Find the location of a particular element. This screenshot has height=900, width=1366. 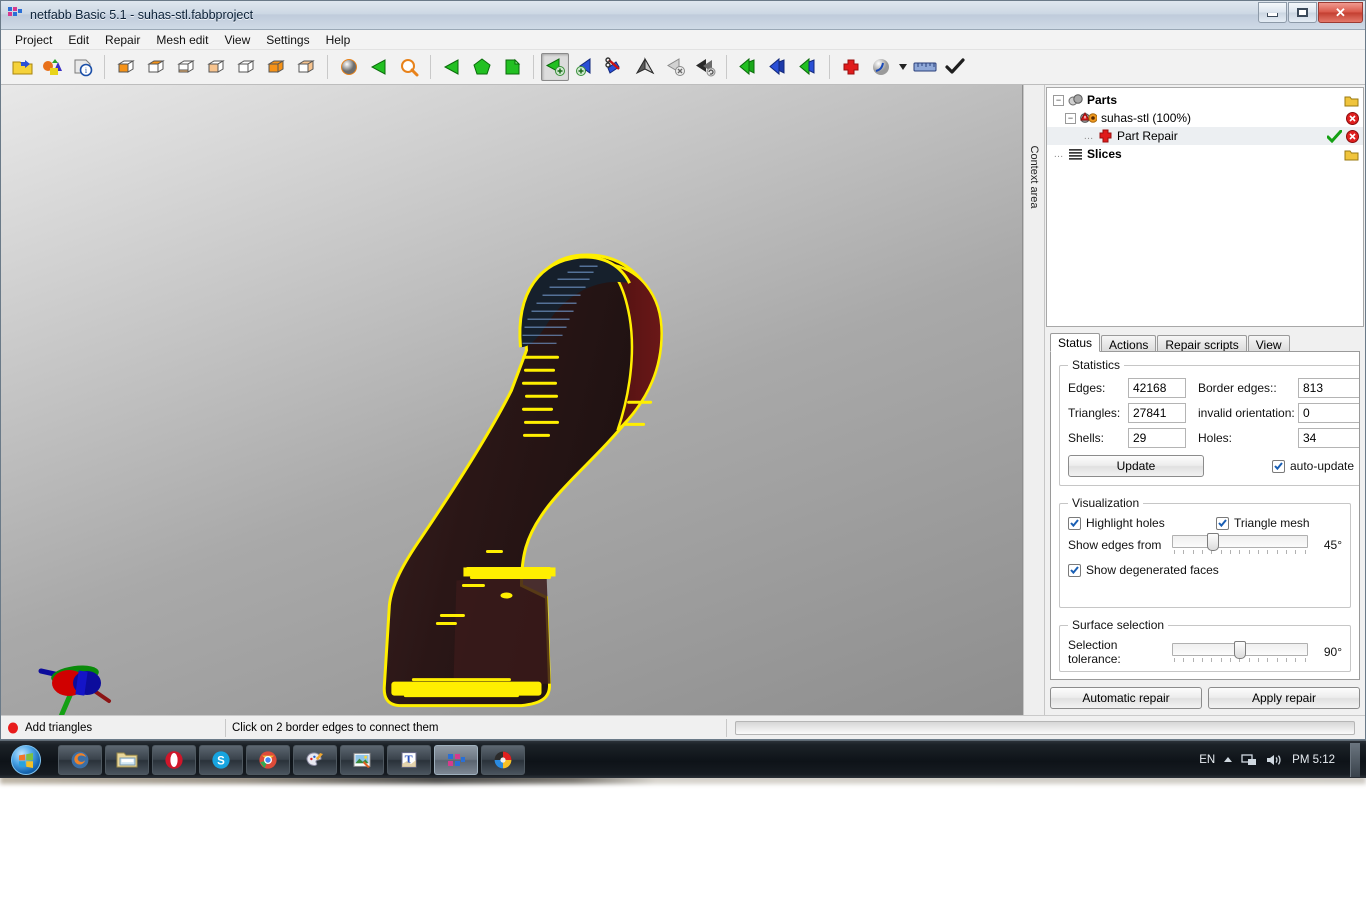

add-part-icon is located at coordinates (53, 67).